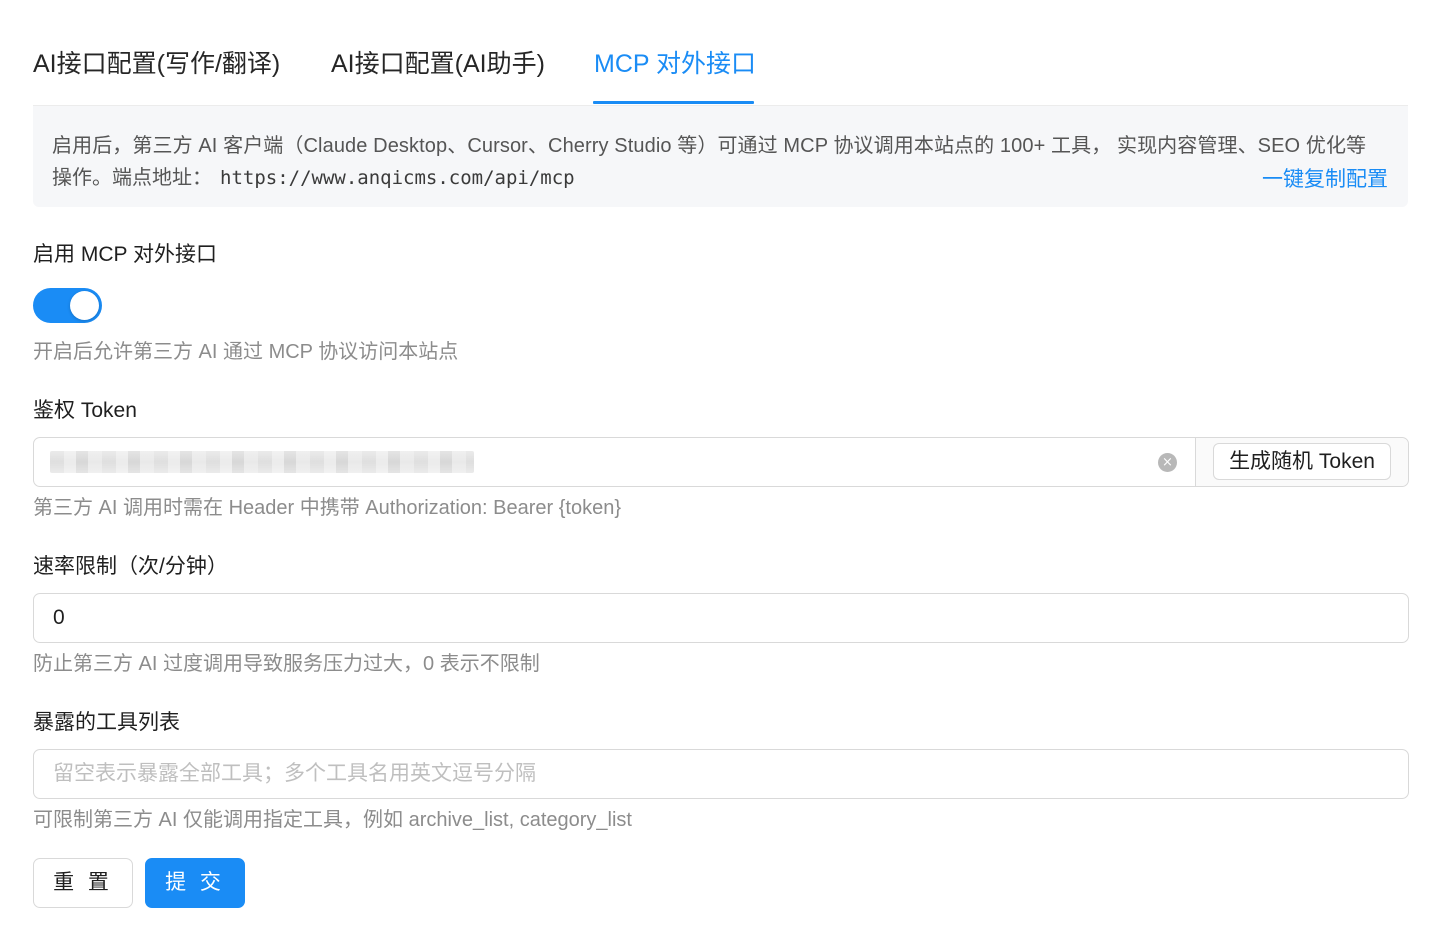  What do you see at coordinates (125, 254) in the screenshot?
I see `enable-mcp-label: 启用 MCP 对外接口` at bounding box center [125, 254].